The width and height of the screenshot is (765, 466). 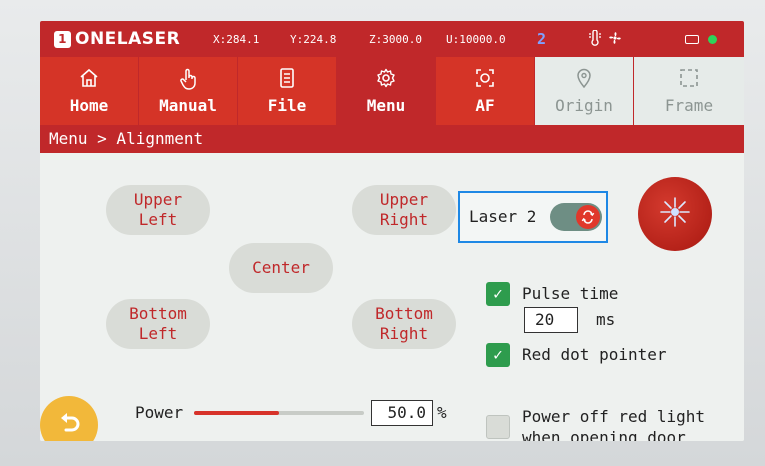 I want to click on hand-pointer-icon, so click(x=188, y=80).